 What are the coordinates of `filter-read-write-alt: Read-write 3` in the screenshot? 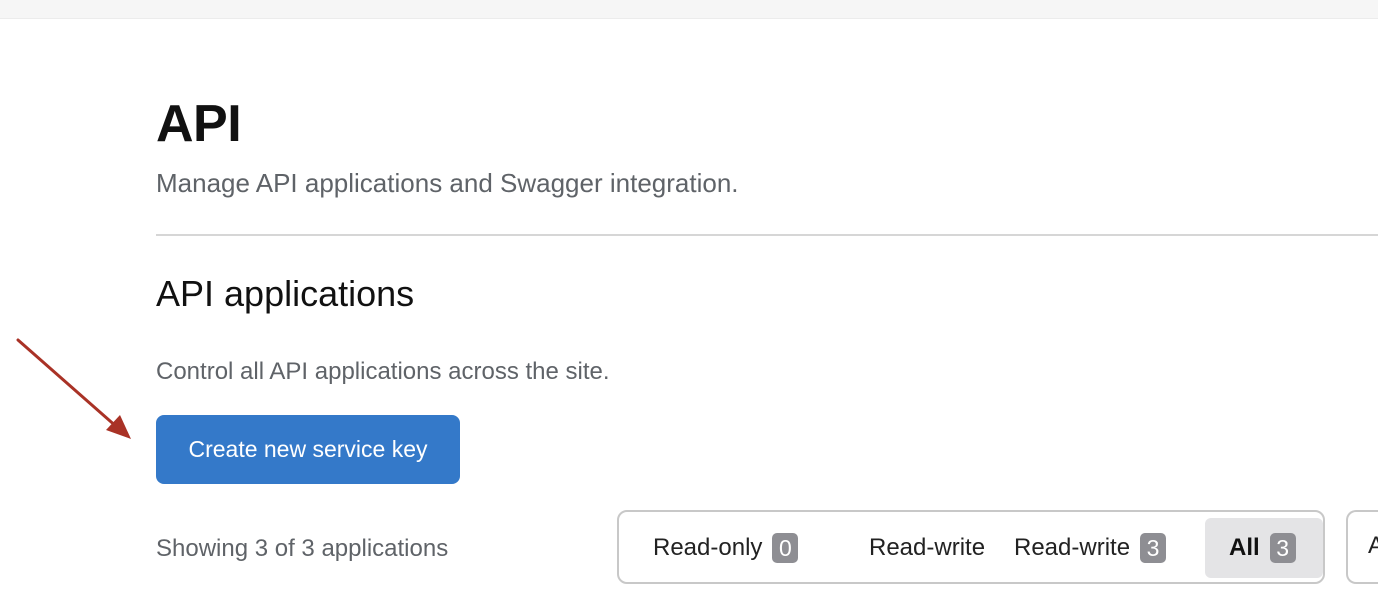 It's located at (1090, 548).